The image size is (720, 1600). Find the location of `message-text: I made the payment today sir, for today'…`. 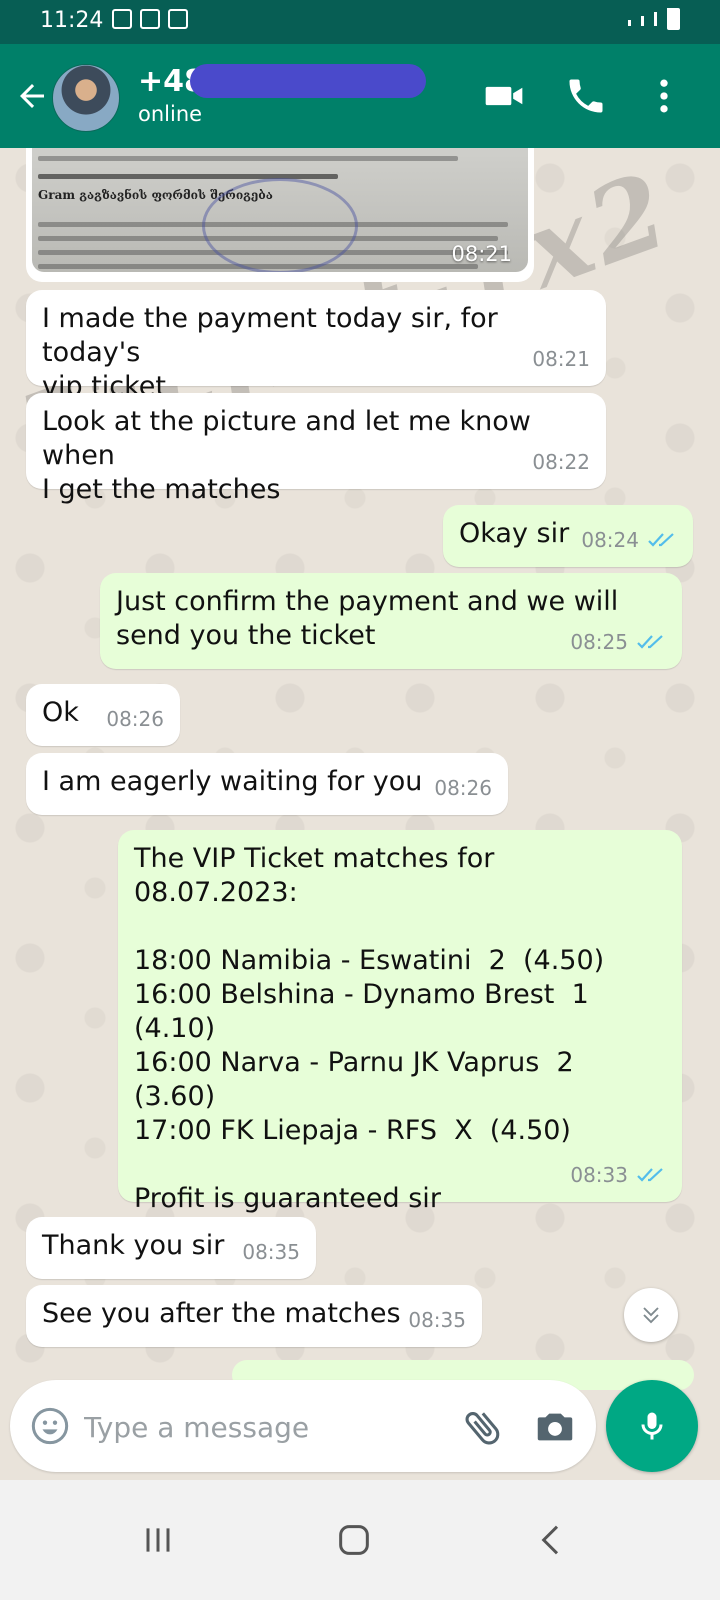

message-text: I made the payment today sir, for today'… is located at coordinates (270, 352).